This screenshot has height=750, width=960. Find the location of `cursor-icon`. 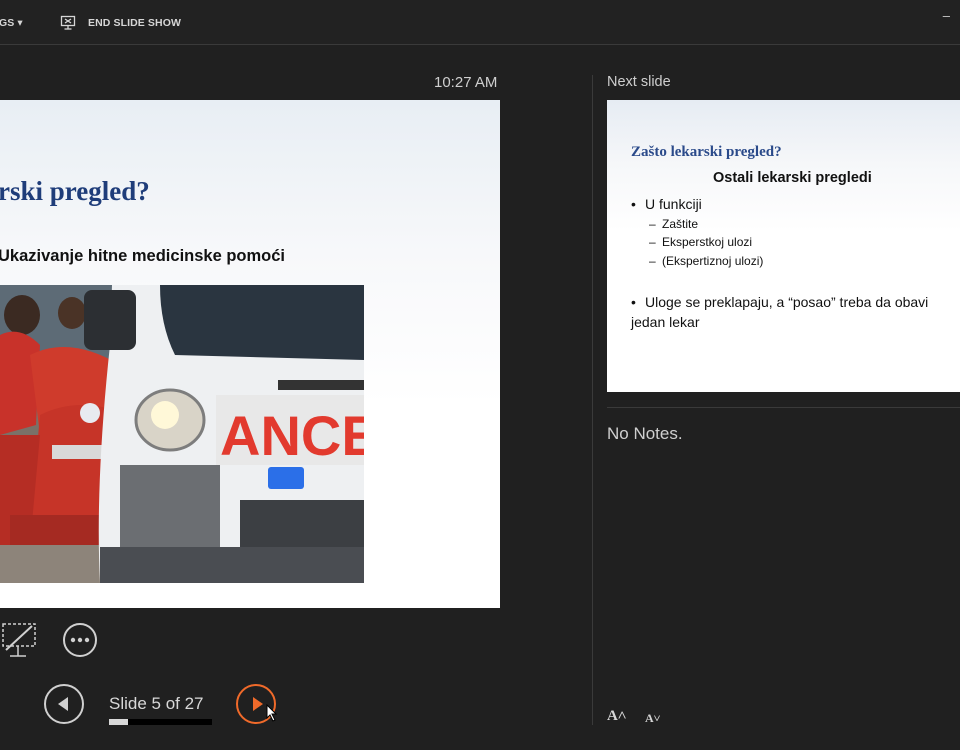

cursor-icon is located at coordinates (272, 715).